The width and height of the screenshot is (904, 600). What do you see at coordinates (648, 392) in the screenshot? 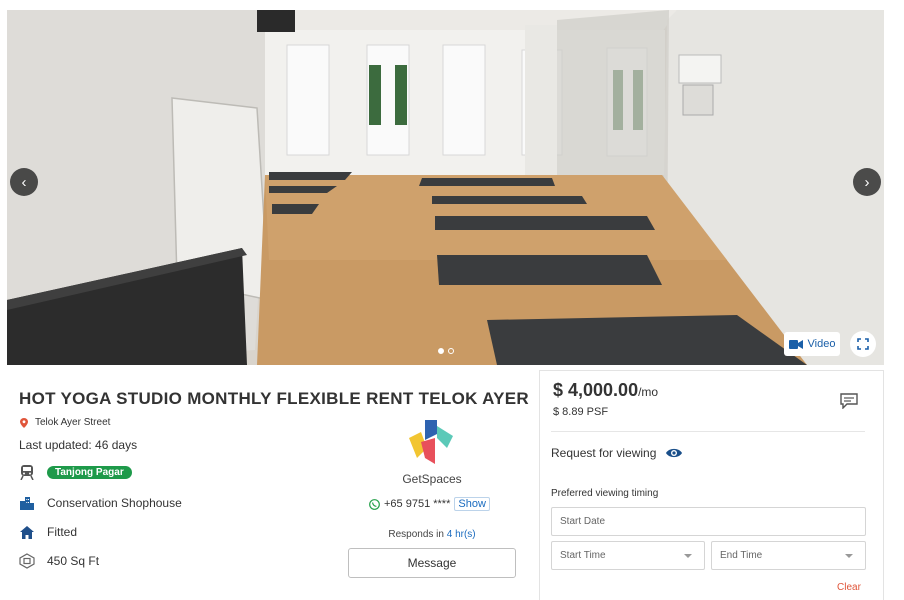
I see `price-period: /mo` at bounding box center [648, 392].